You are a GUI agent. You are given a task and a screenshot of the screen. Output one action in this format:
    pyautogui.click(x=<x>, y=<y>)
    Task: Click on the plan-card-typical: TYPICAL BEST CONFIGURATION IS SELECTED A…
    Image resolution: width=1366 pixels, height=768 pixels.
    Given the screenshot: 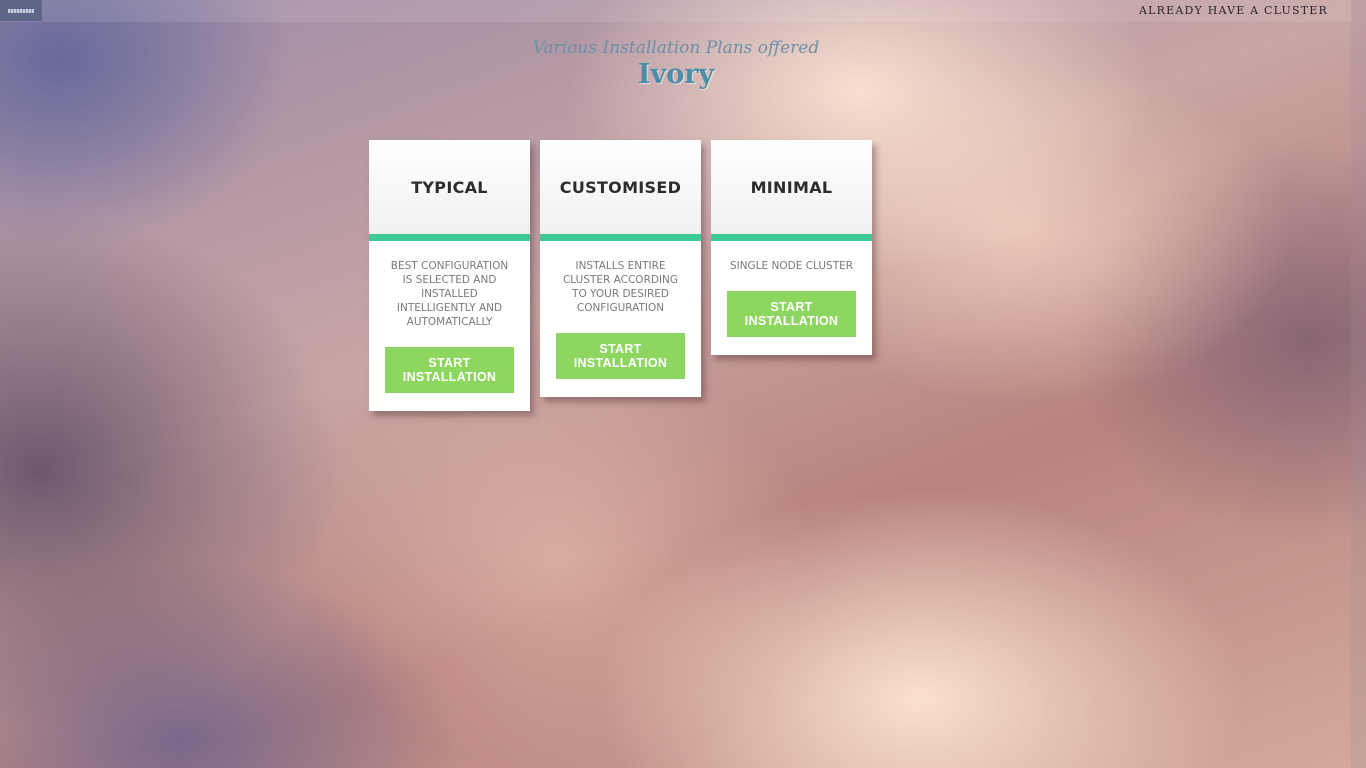 What is the action you would take?
    pyautogui.click(x=449, y=275)
    